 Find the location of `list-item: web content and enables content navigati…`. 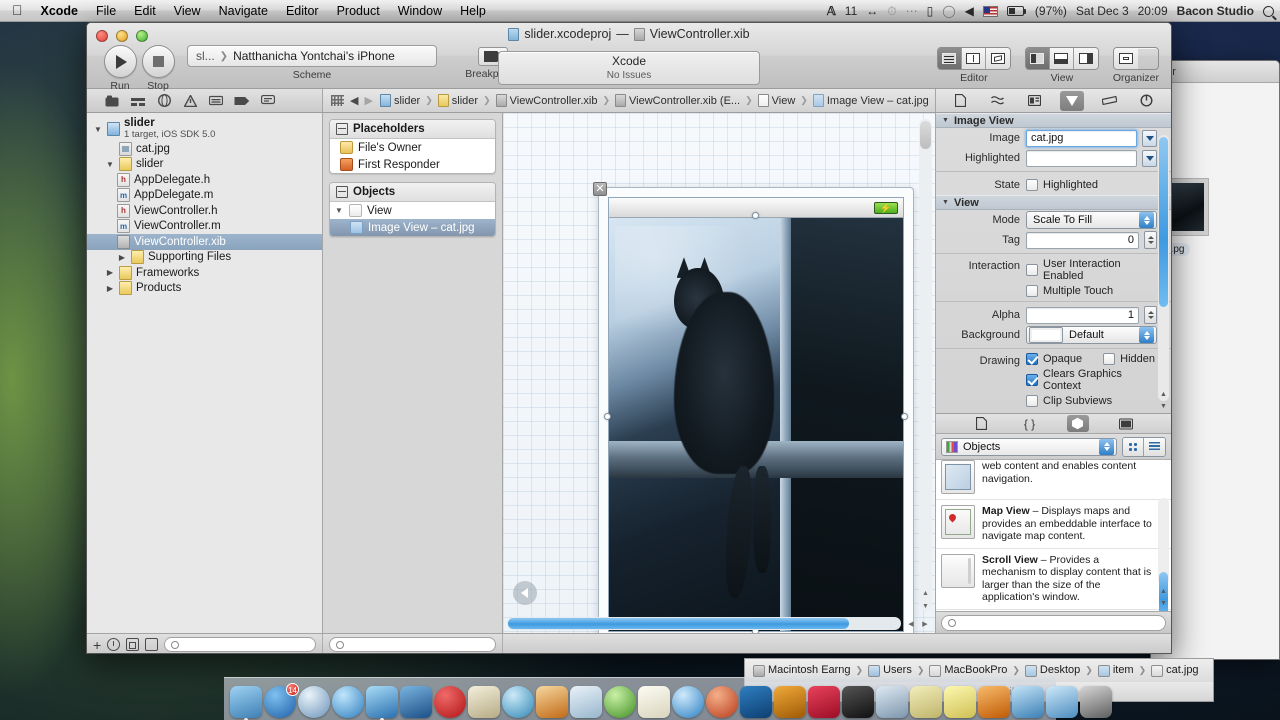

list-item: web content and enables content navigati… is located at coordinates (1053, 480).